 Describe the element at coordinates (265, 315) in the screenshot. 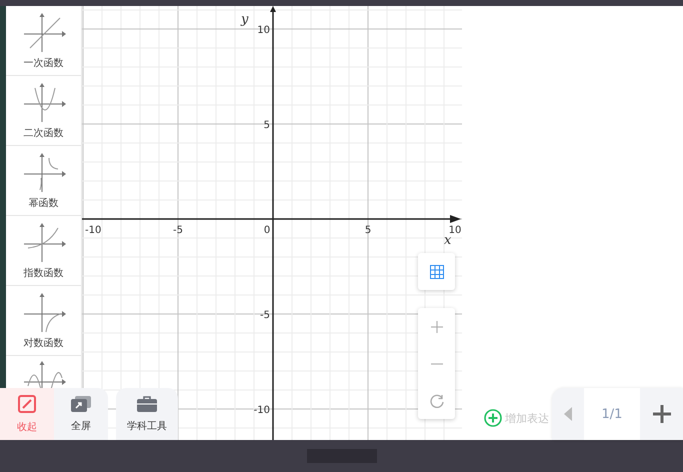

I see `y-tick-label: -5` at that location.